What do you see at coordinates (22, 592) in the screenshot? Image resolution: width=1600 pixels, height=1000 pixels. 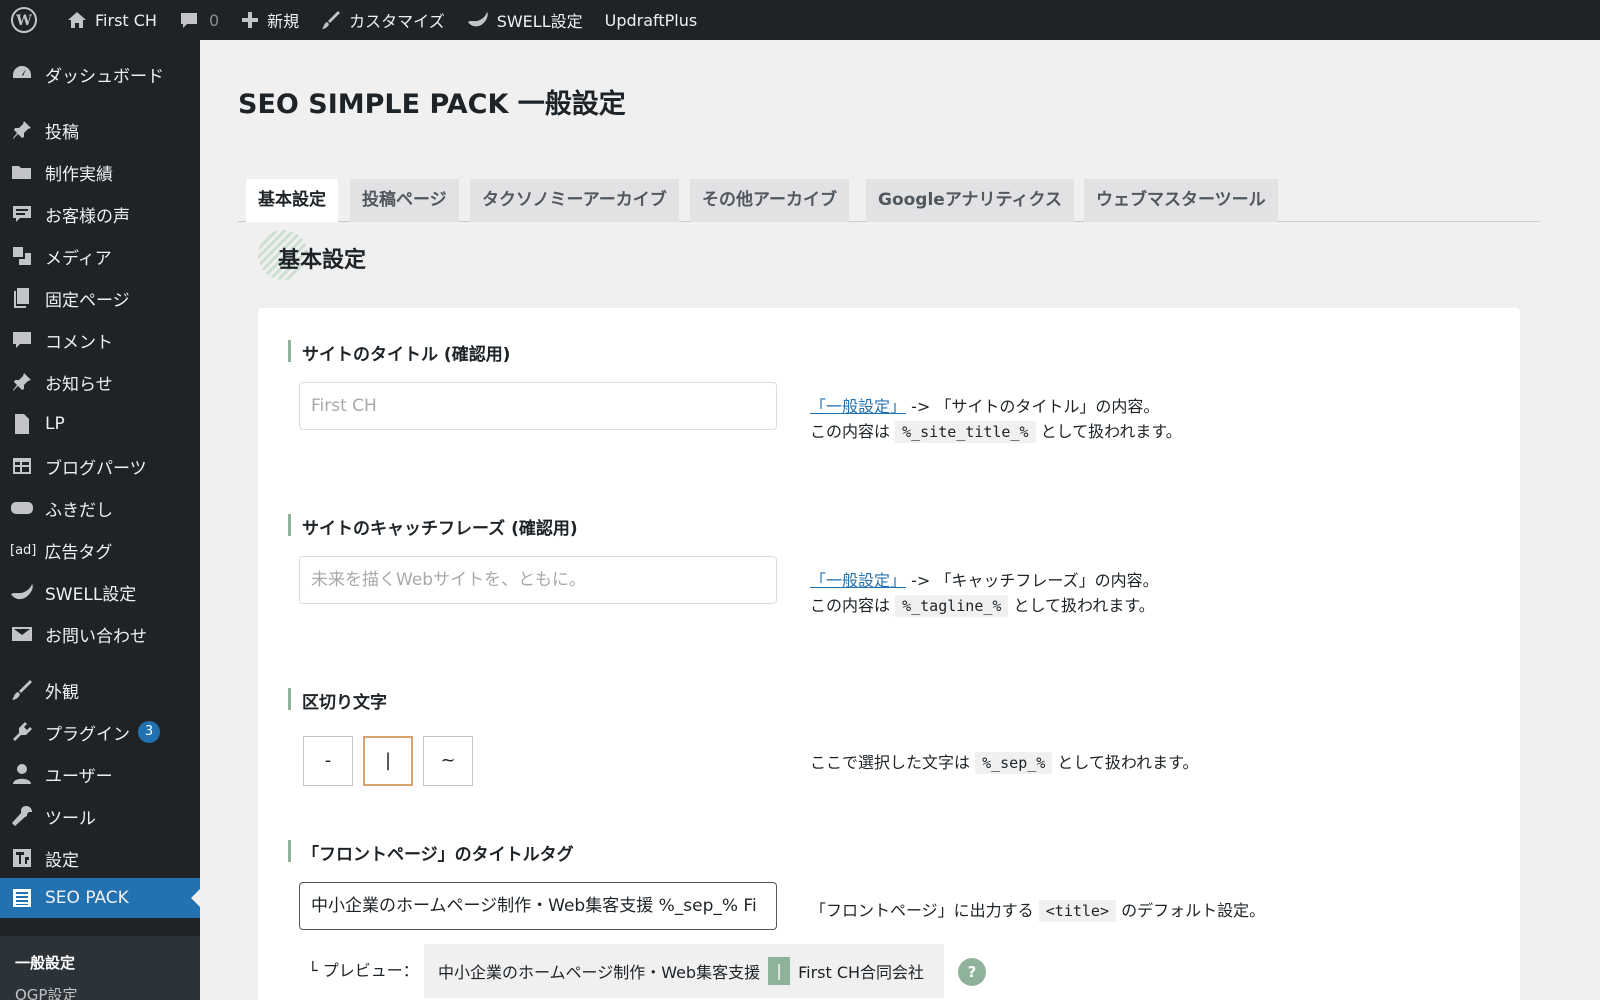 I see `swell-icon` at bounding box center [22, 592].